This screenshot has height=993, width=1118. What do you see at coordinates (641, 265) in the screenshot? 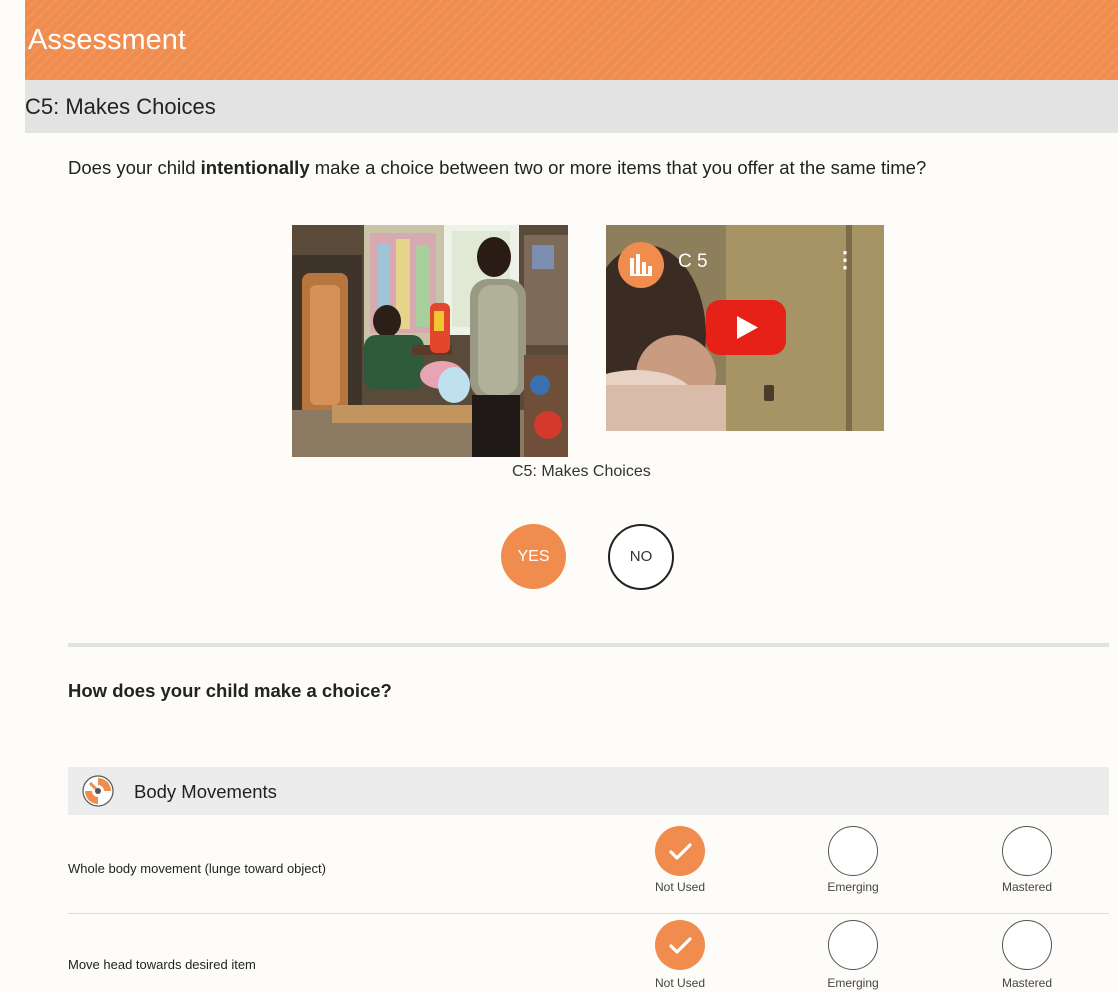
I see `channel-avatar` at bounding box center [641, 265].